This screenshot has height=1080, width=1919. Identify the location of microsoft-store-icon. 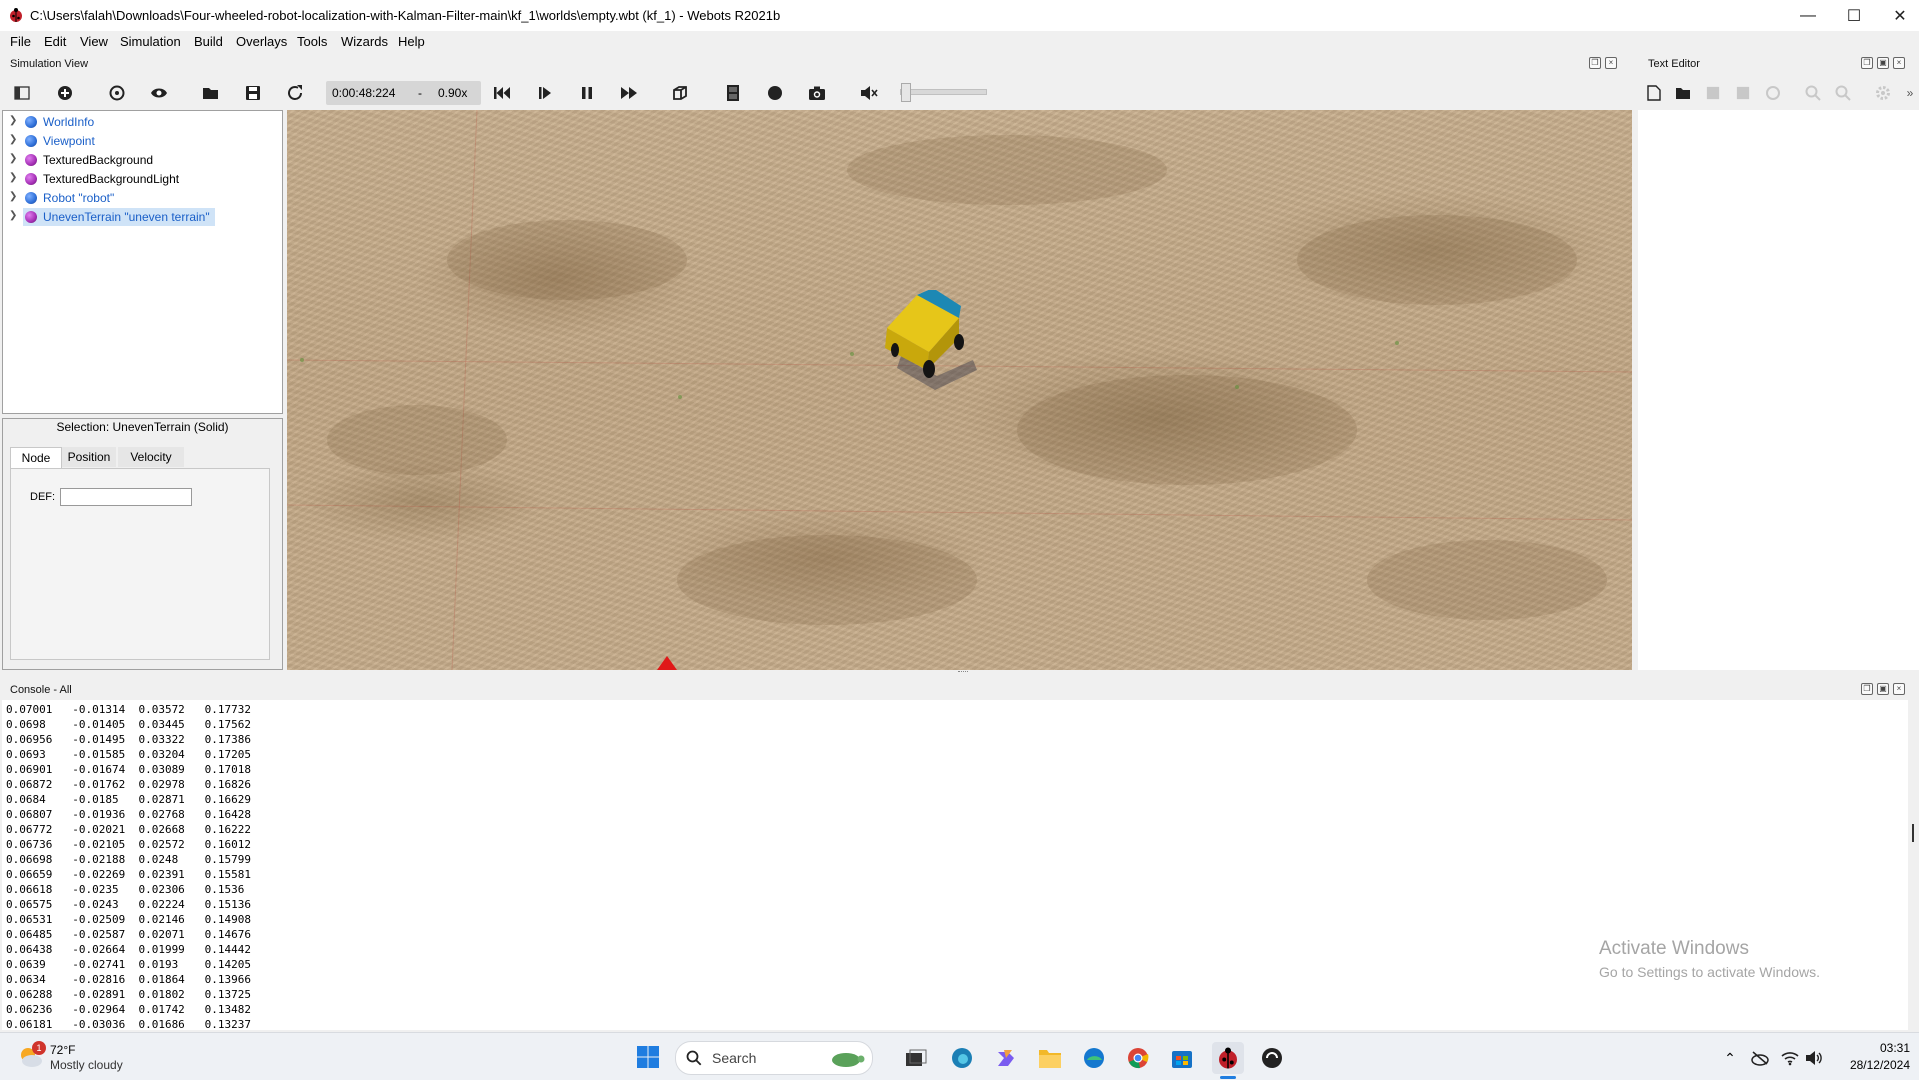
(1182, 1058).